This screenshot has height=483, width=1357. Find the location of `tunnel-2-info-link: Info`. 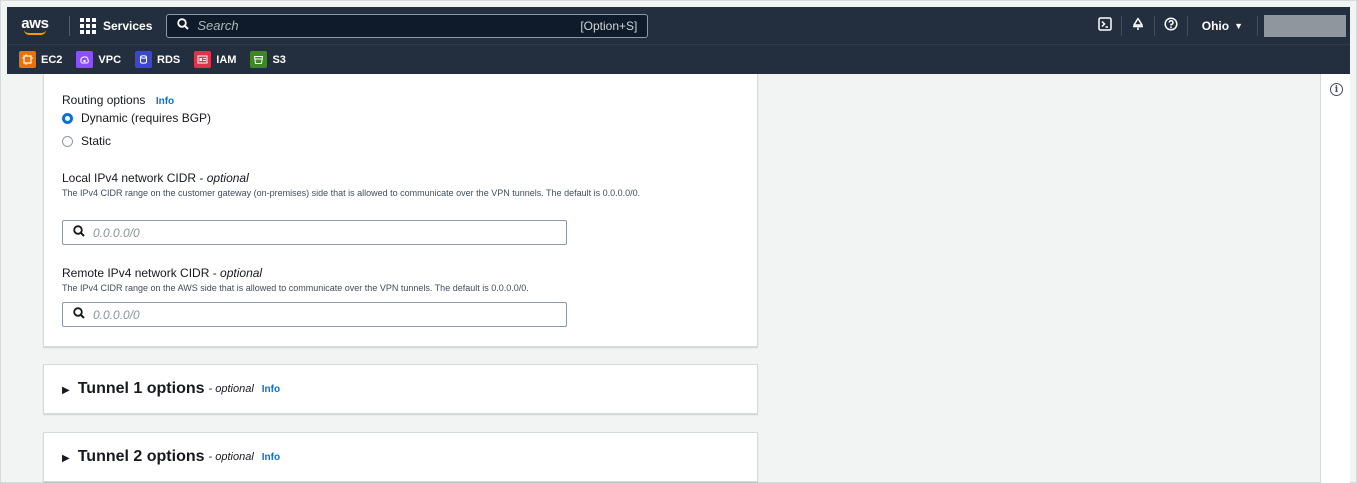

tunnel-2-info-link: Info is located at coordinates (271, 457).